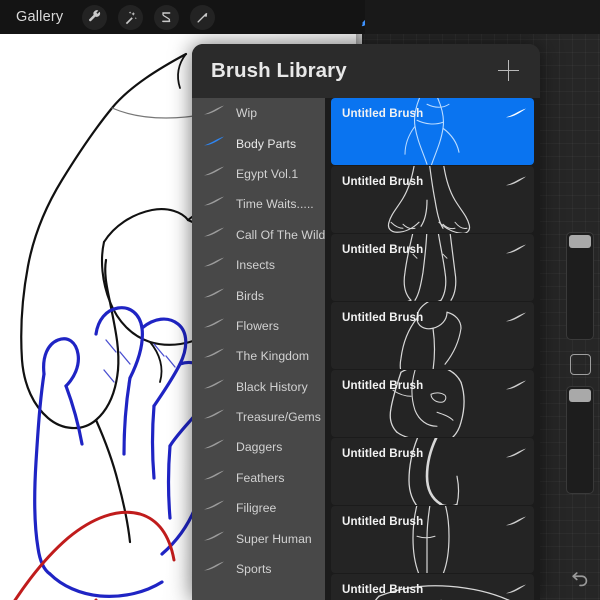 The width and height of the screenshot is (600, 600). Describe the element at coordinates (300, 17) in the screenshot. I see `top-toolbar: Gallery` at that location.